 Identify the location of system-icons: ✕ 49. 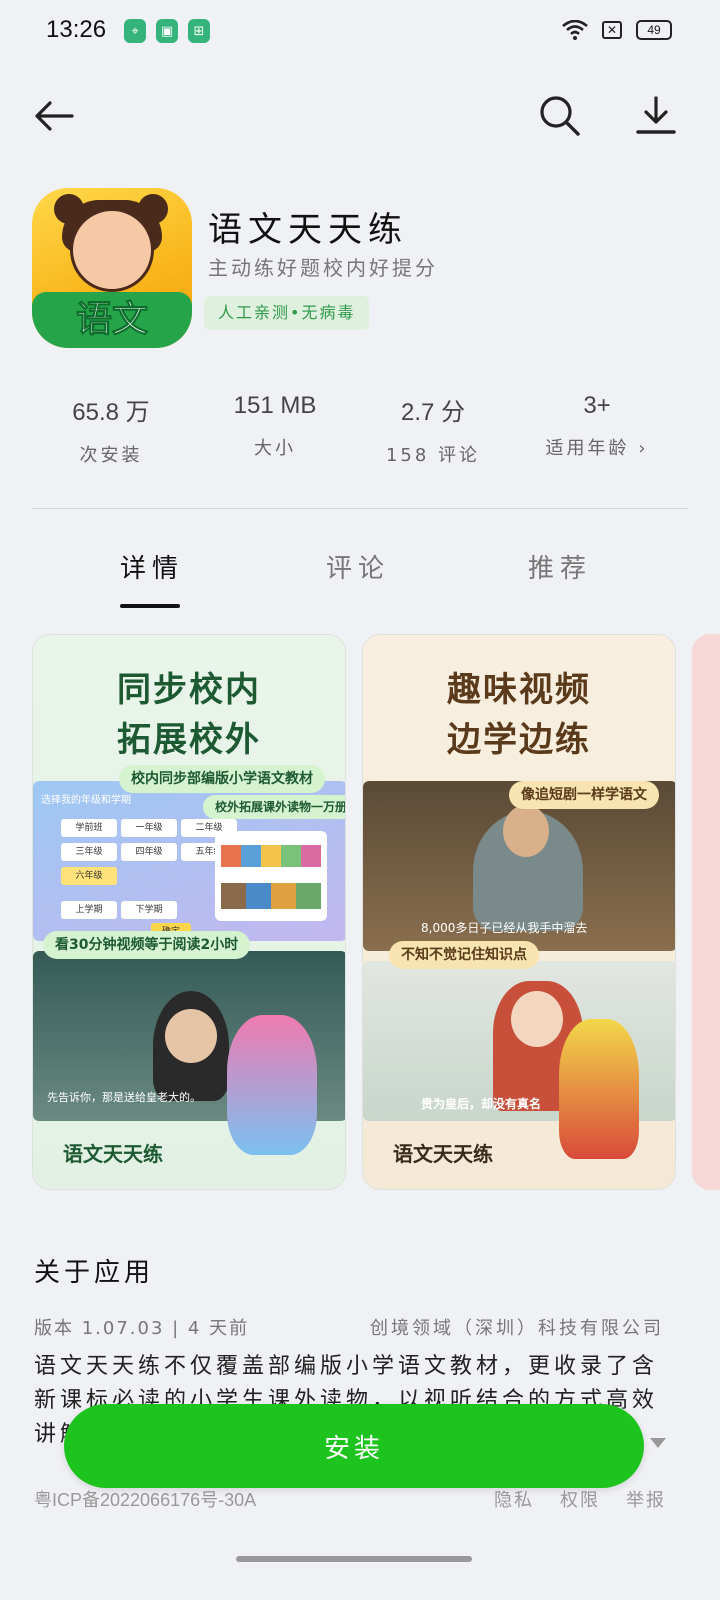
(617, 30).